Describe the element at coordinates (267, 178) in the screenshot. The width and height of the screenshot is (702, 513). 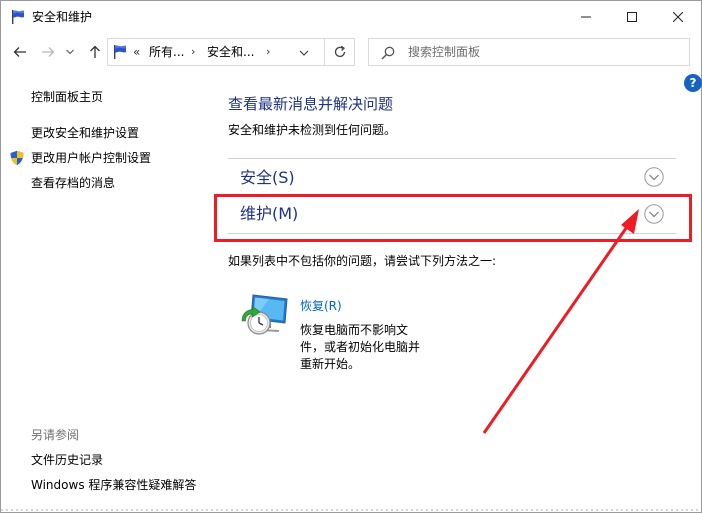
I see `section-security-header: 安全(S)` at that location.